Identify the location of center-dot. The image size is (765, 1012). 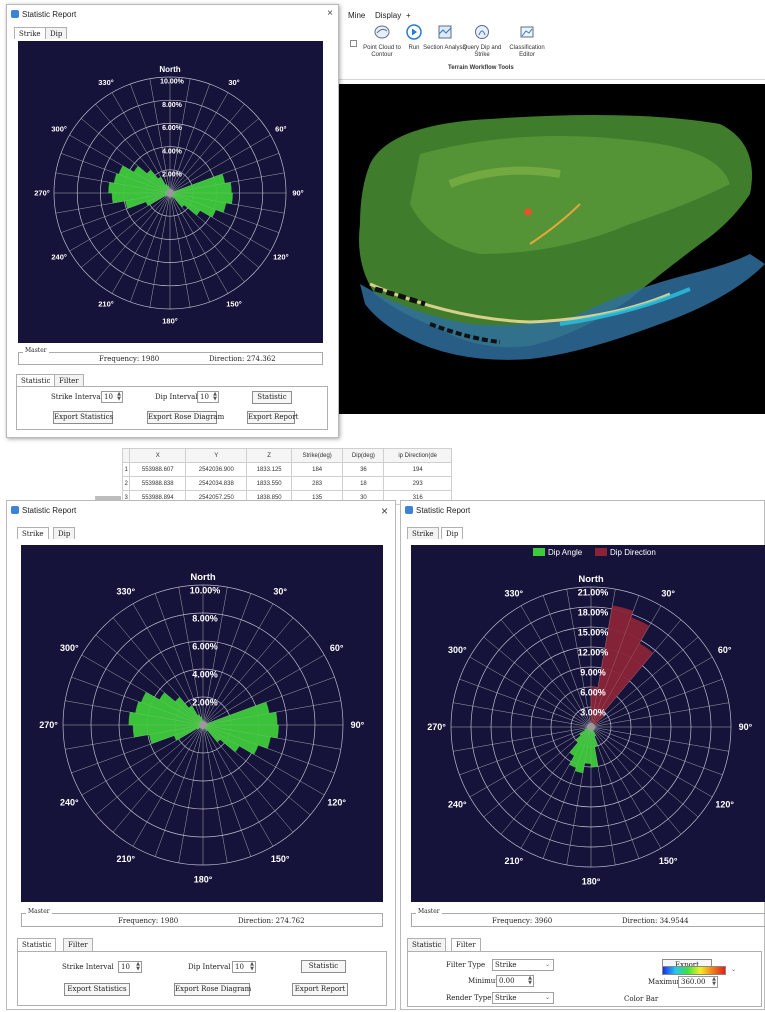
(591, 727).